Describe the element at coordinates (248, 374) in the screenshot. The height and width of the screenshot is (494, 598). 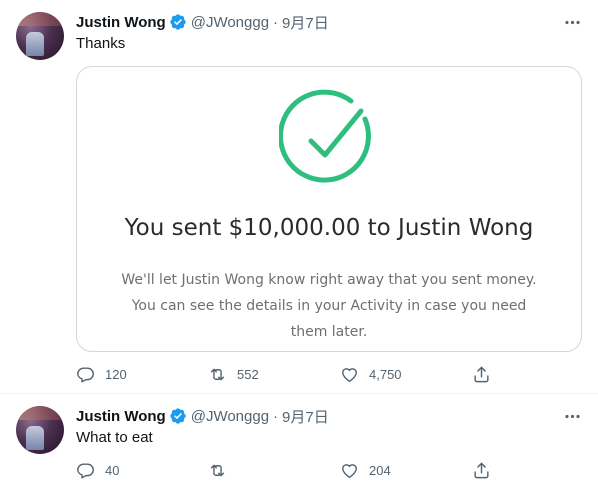
I see `retweet-count: 552` at that location.